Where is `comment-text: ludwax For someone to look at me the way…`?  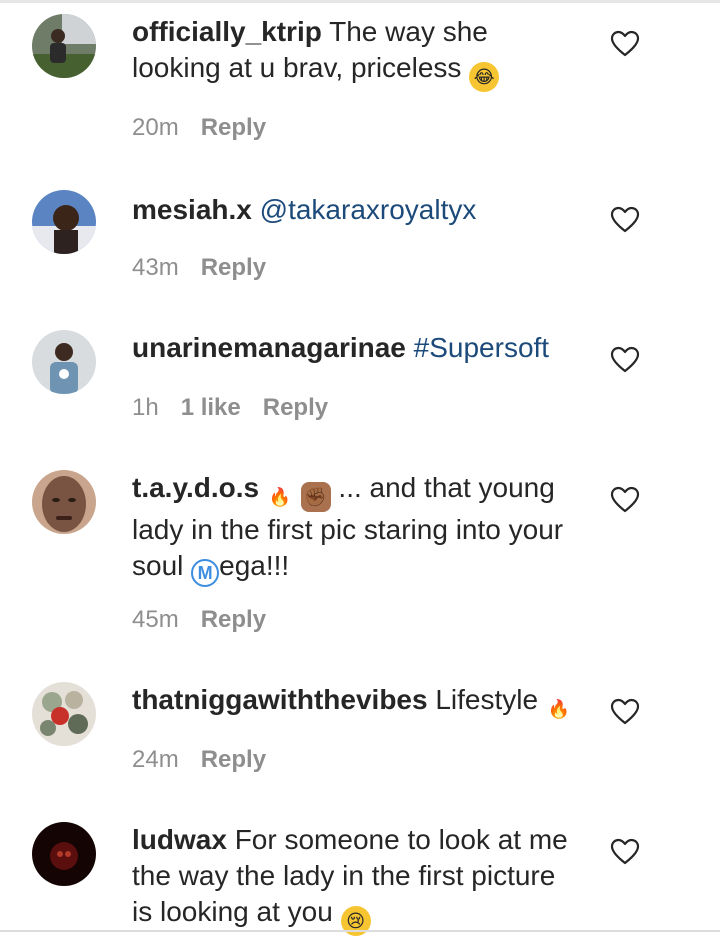 comment-text: ludwax For someone to look at me the way… is located at coordinates (357, 879).